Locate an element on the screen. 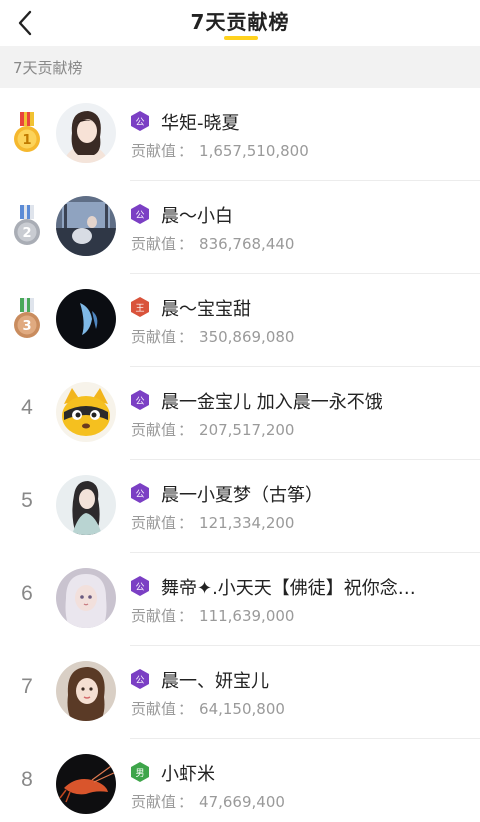 The width and height of the screenshot is (480, 822). svg-text: 王 is located at coordinates (139, 308).